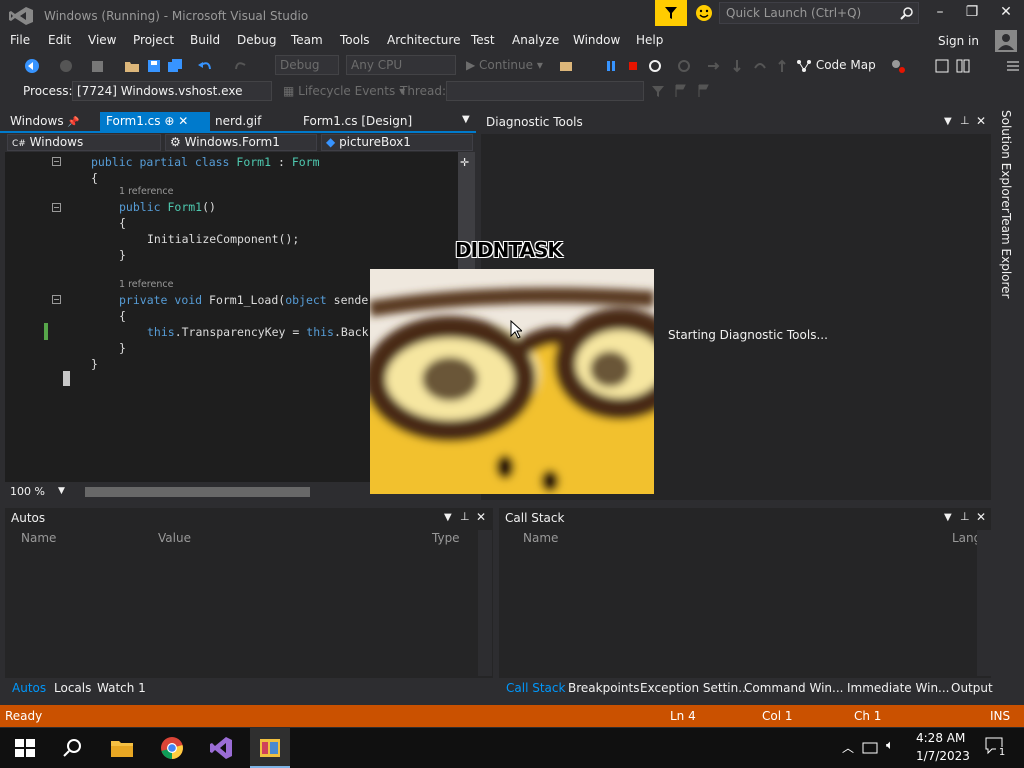 The image size is (1024, 768). What do you see at coordinates (942, 66) in the screenshot?
I see `layout-icon` at bounding box center [942, 66].